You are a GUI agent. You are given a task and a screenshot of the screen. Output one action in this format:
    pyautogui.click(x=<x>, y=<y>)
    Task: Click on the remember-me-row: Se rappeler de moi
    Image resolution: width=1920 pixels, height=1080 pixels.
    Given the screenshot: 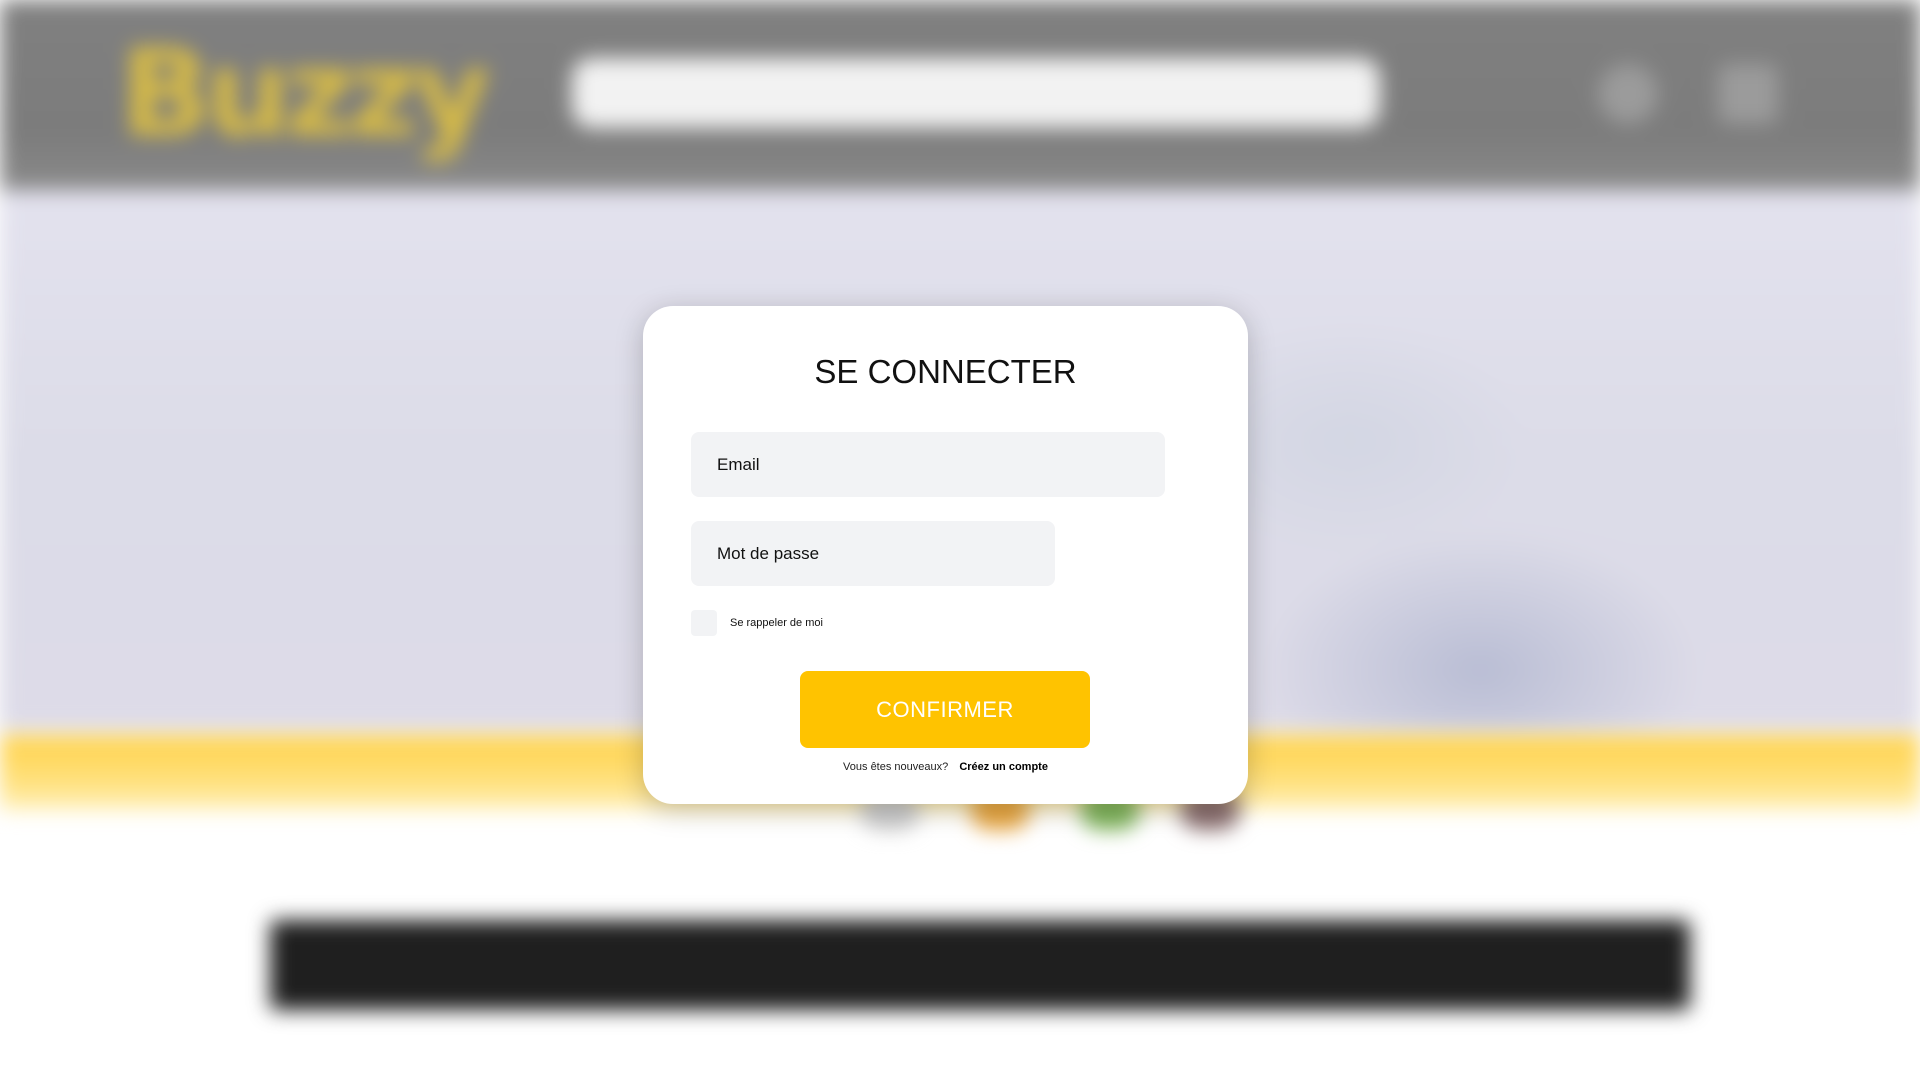 What is the action you would take?
    pyautogui.click(x=757, y=622)
    